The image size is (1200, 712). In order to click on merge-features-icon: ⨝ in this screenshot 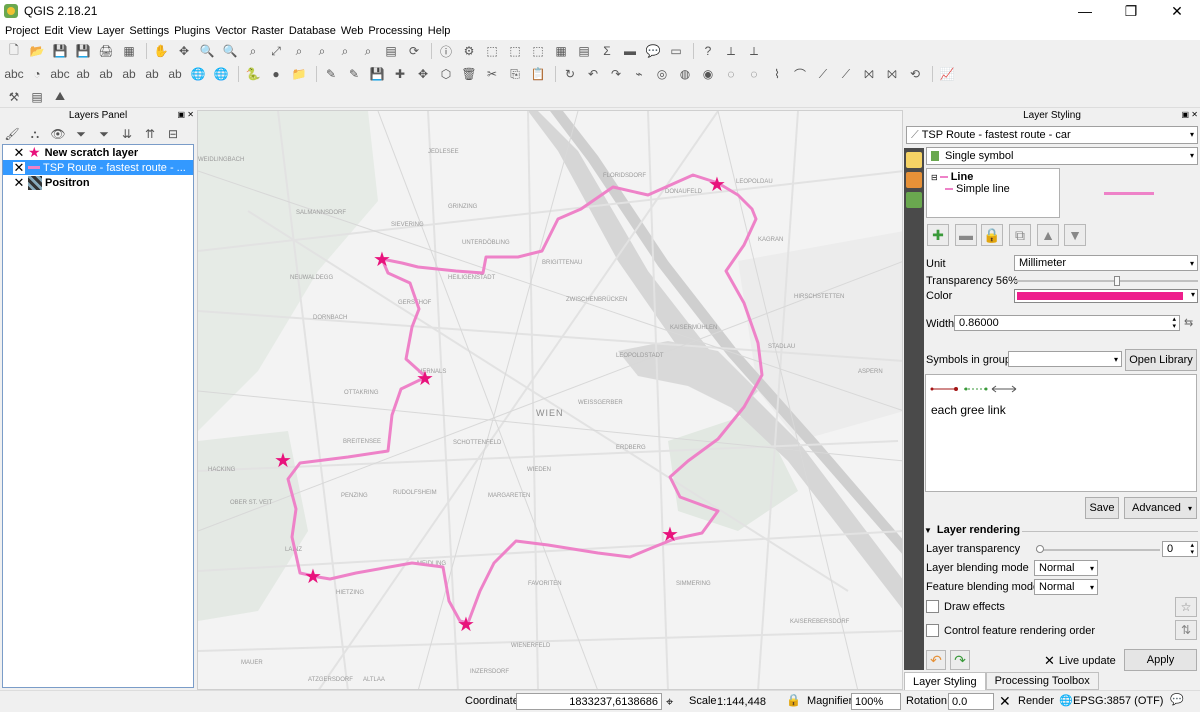, I will do `click(869, 74)`.